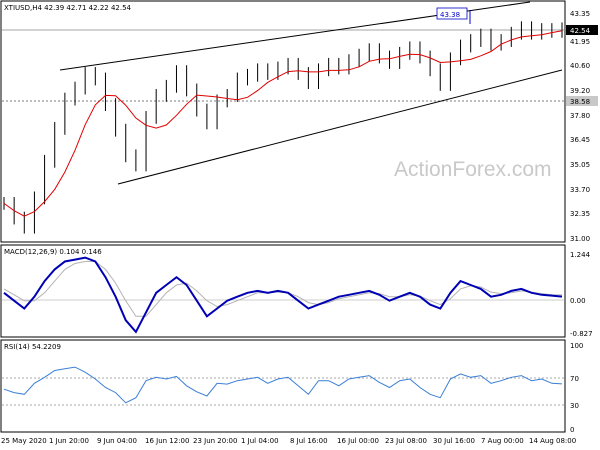 Image resolution: width=600 pixels, height=450 pixels. I want to click on price-tick: 35.05, so click(580, 165).